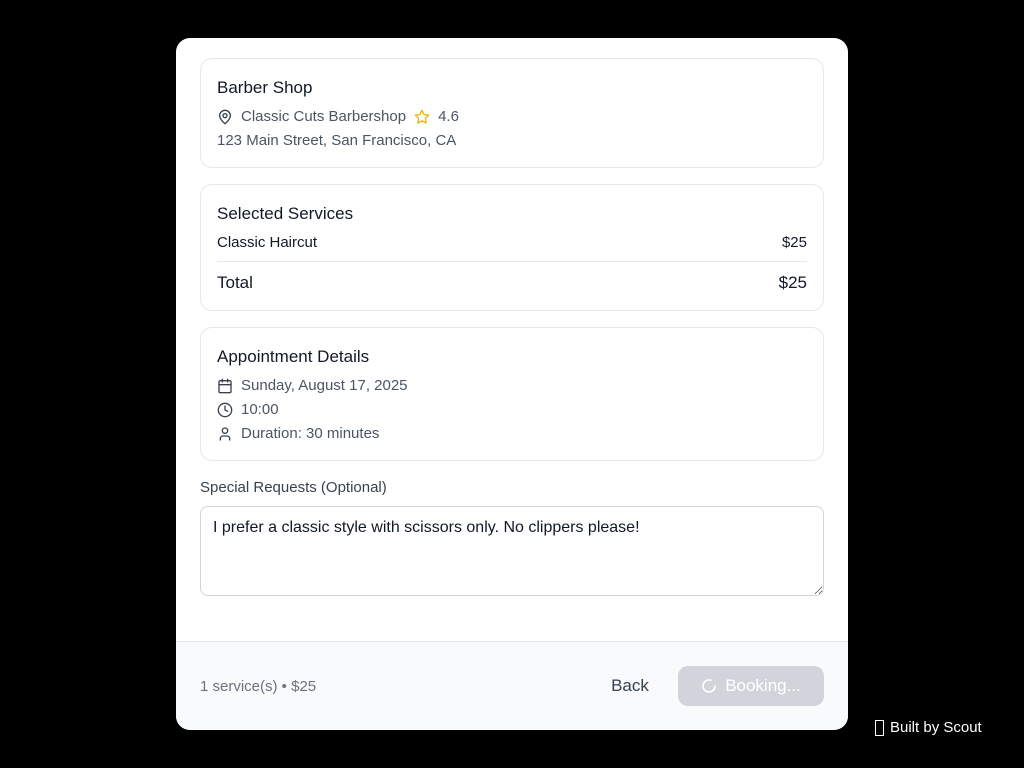 The image size is (1024, 768). I want to click on back-button: Back, so click(630, 686).